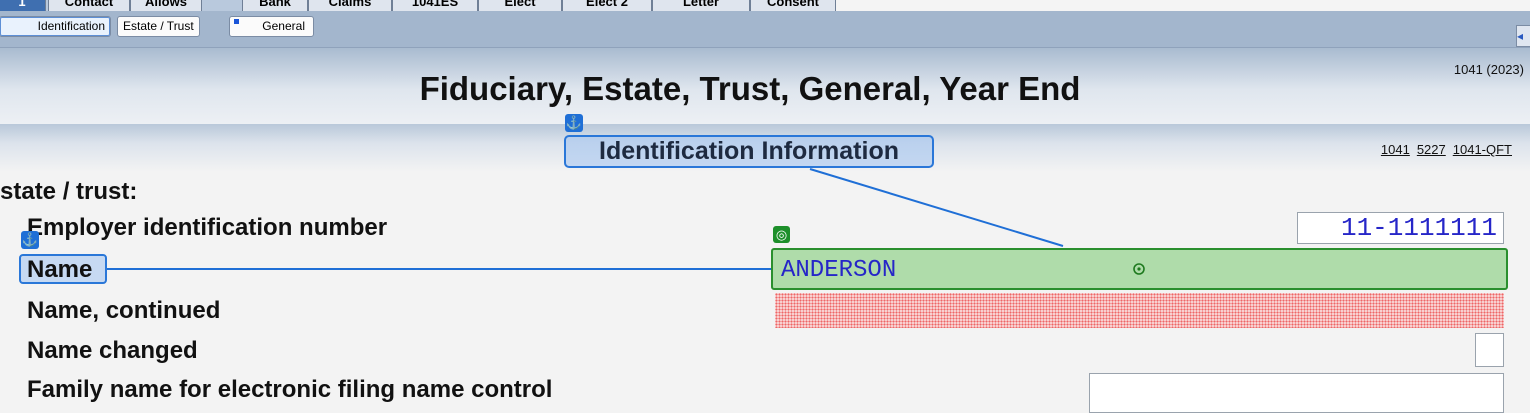 The height and width of the screenshot is (413, 1530). I want to click on name-value: ANDERSON, so click(839, 270).